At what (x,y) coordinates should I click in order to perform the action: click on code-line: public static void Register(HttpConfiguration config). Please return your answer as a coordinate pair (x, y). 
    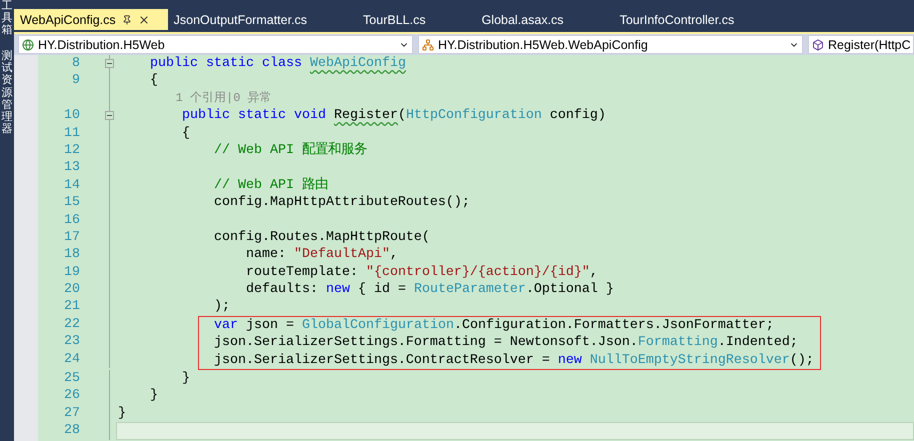
    Looking at the image, I should click on (393, 116).